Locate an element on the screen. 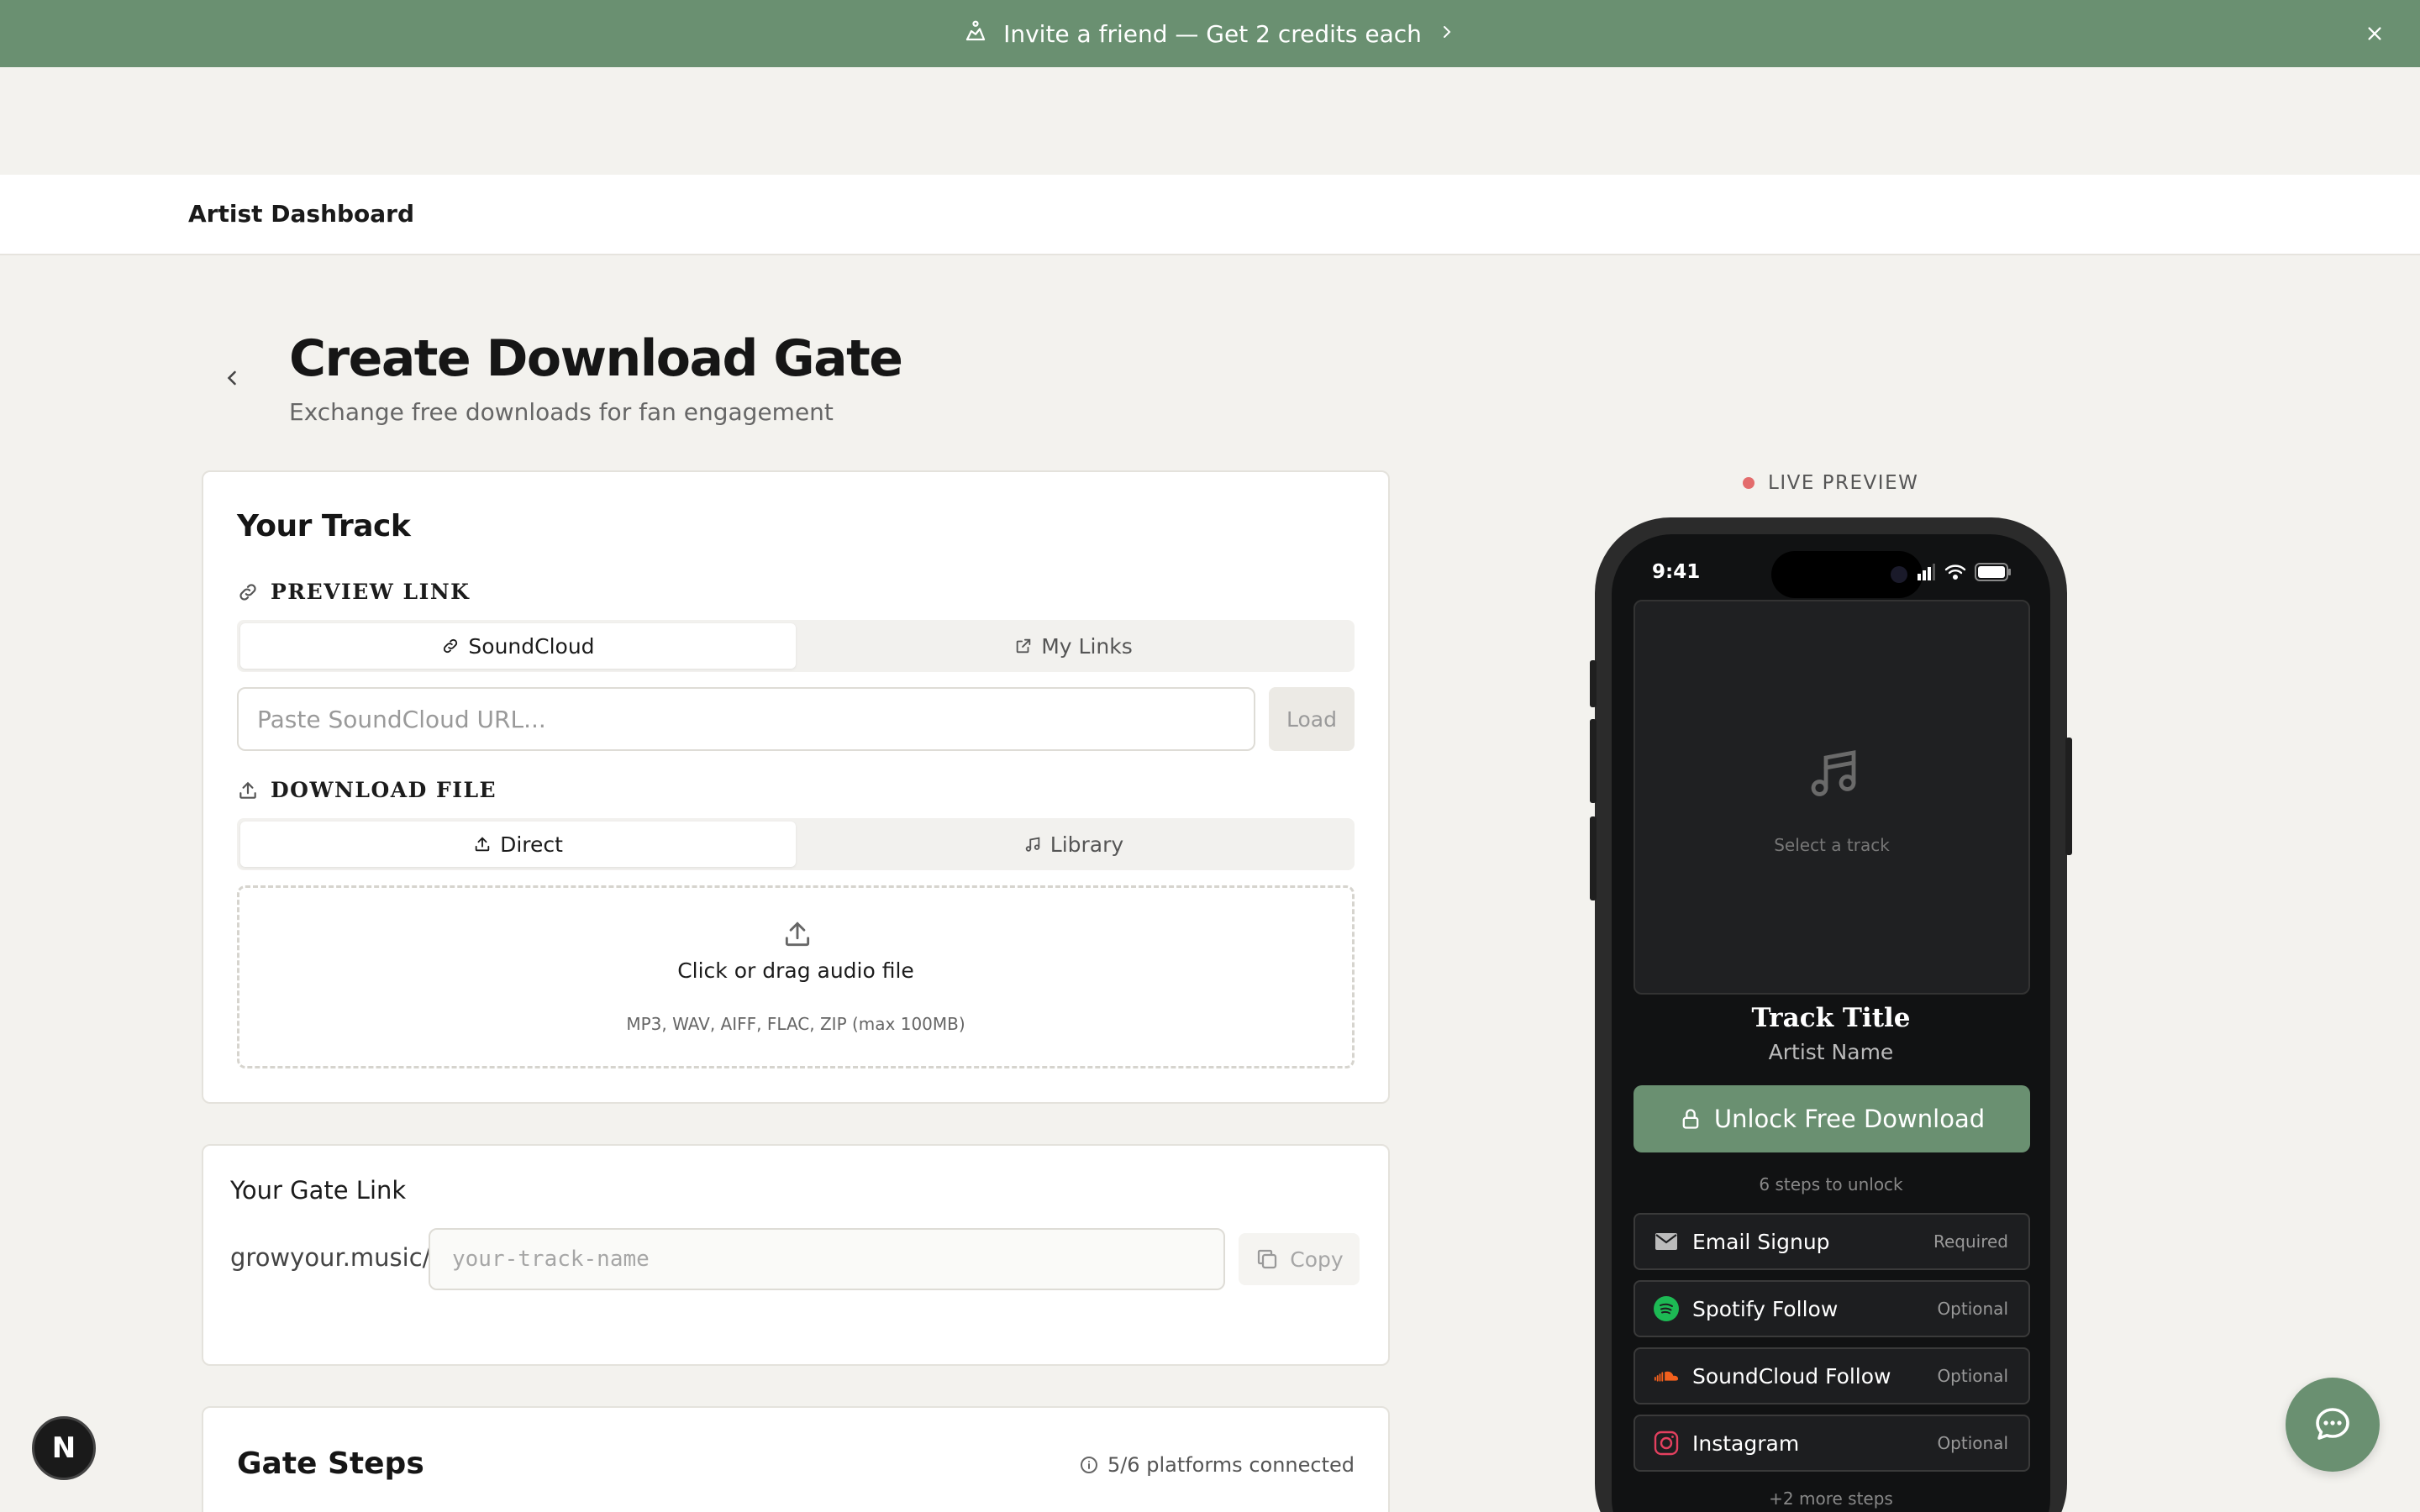  soundcloud-icon is located at coordinates (1666, 1376).